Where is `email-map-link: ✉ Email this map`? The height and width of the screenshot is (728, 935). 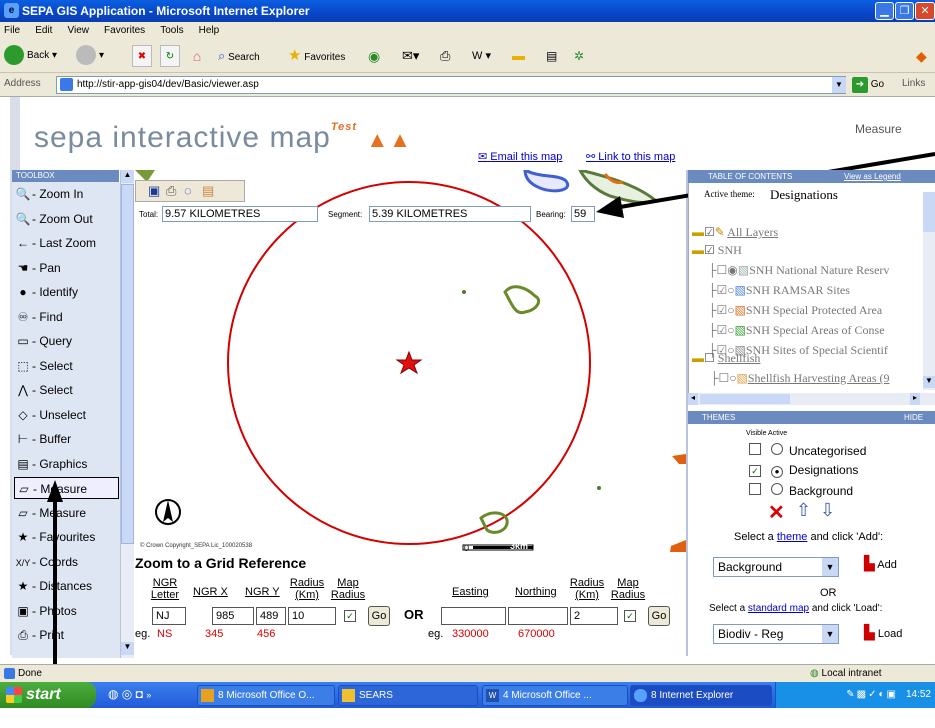
email-map-link: ✉ Email this map is located at coordinates (520, 156).